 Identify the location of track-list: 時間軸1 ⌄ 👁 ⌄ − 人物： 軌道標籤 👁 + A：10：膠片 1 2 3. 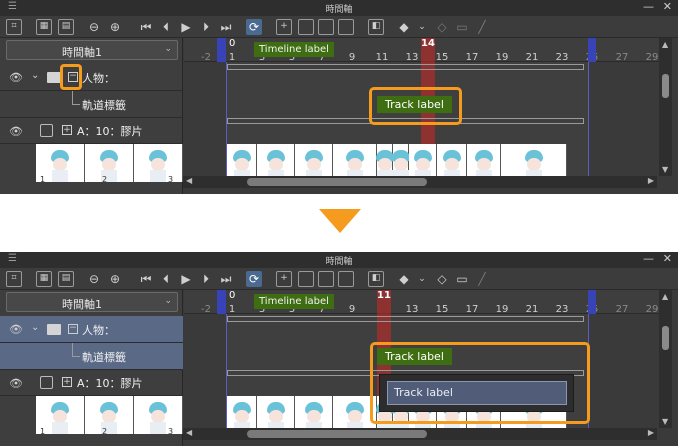
(91, 368).